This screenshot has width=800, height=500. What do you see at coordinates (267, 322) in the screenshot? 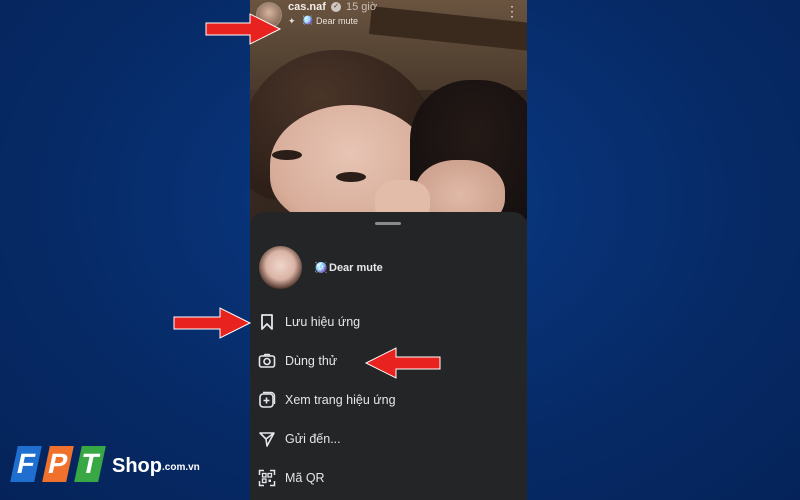
I see `bookmark-icon` at bounding box center [267, 322].